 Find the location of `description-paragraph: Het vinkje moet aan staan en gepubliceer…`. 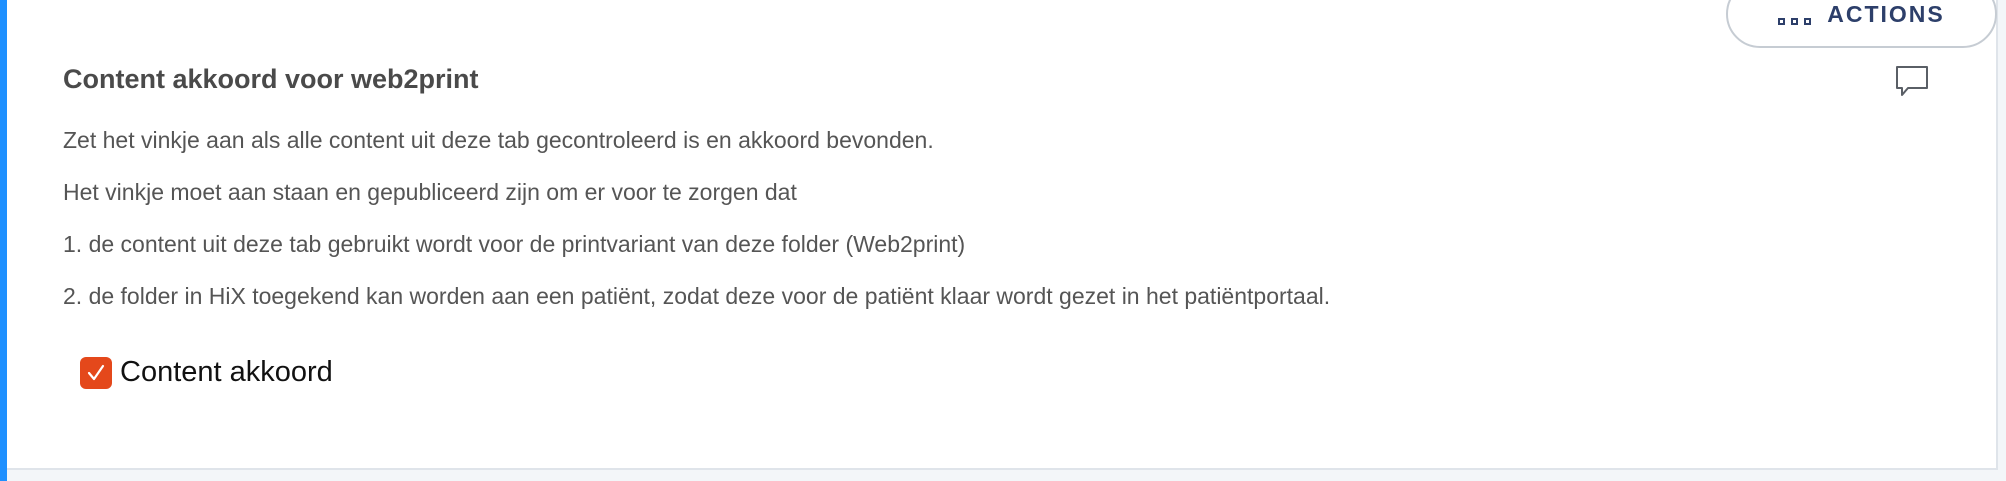

description-paragraph: Het vinkje moet aan staan en gepubliceer… is located at coordinates (430, 192).